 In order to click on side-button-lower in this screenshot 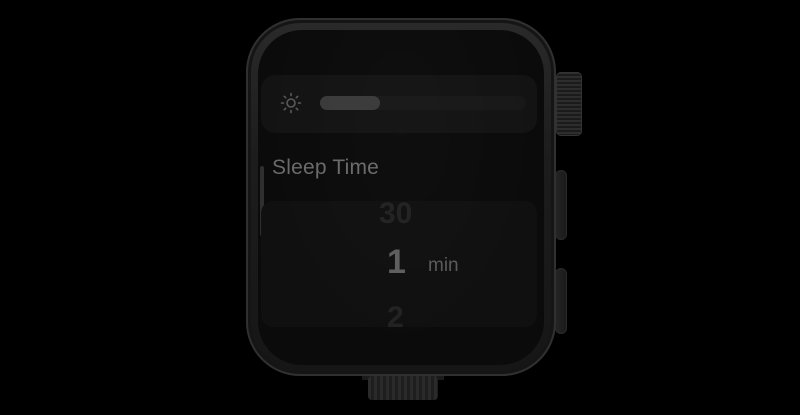, I will do `click(561, 301)`.